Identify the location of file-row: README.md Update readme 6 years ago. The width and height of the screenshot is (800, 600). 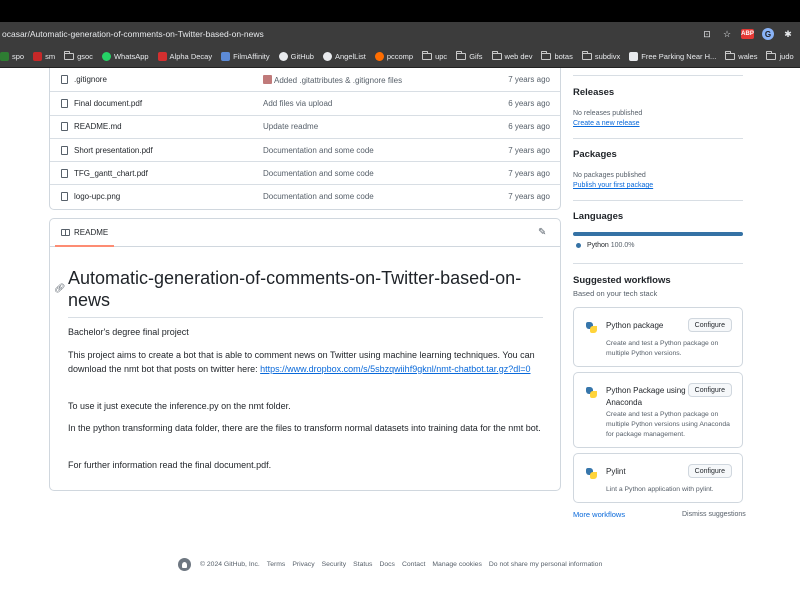
(305, 126).